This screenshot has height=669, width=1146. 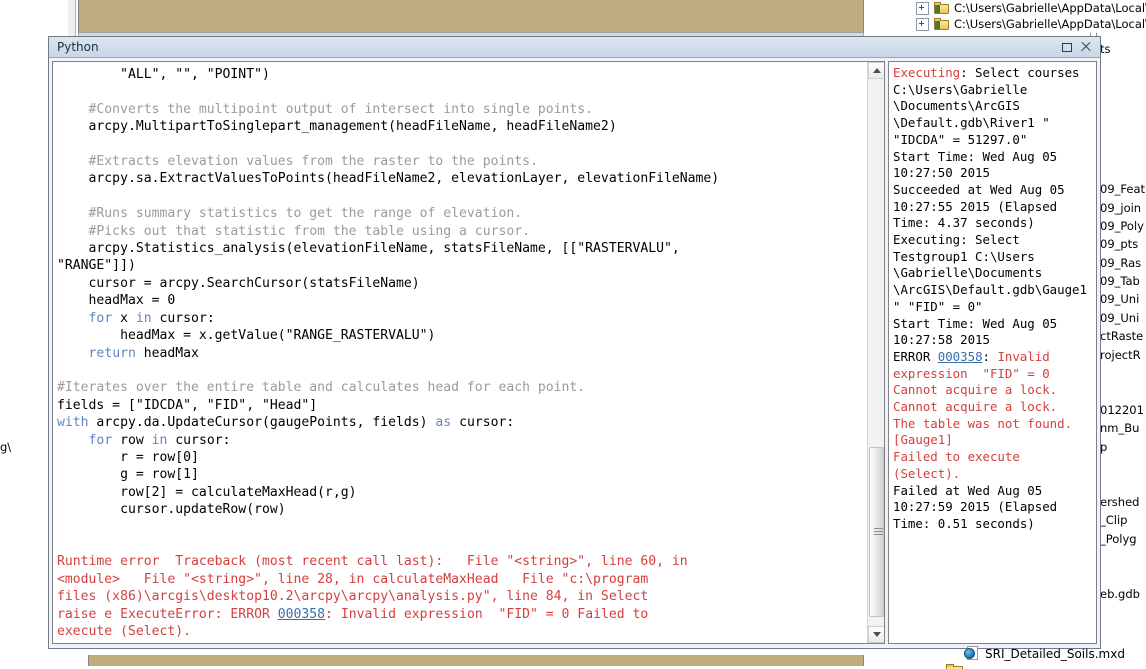 What do you see at coordinates (993, 190) in the screenshot?
I see `output-line: Succeeded at Wed Aug 05` at bounding box center [993, 190].